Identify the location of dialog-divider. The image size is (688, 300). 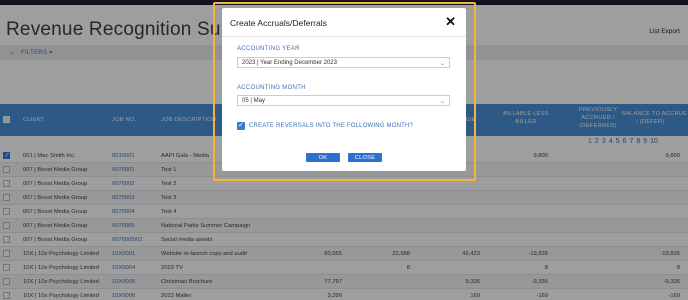
(344, 36).